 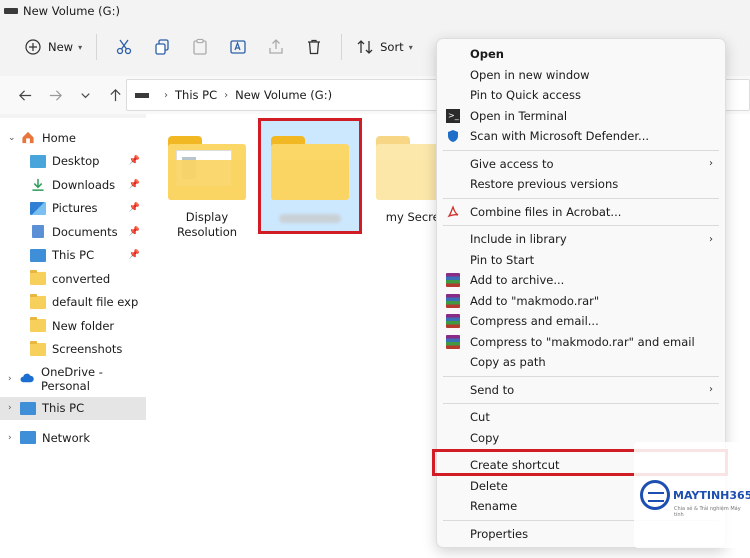 I want to click on menu-item-open: Open, so click(x=581, y=54).